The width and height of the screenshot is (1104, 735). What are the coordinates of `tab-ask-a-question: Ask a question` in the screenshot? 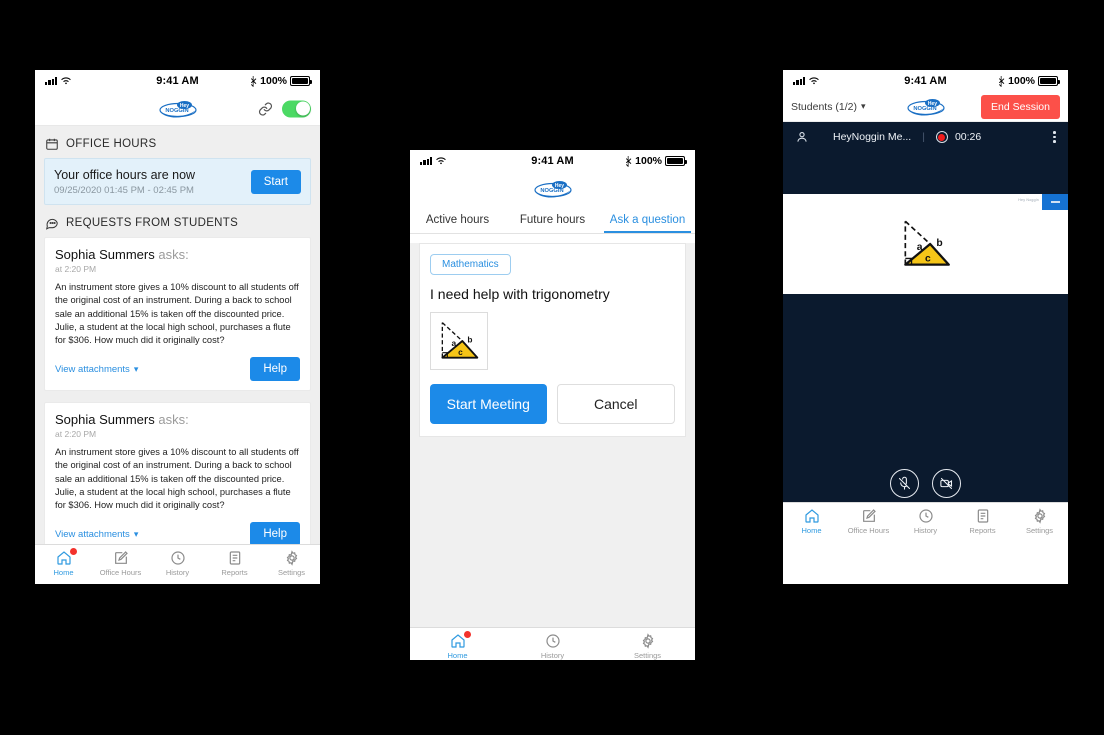 It's located at (647, 219).